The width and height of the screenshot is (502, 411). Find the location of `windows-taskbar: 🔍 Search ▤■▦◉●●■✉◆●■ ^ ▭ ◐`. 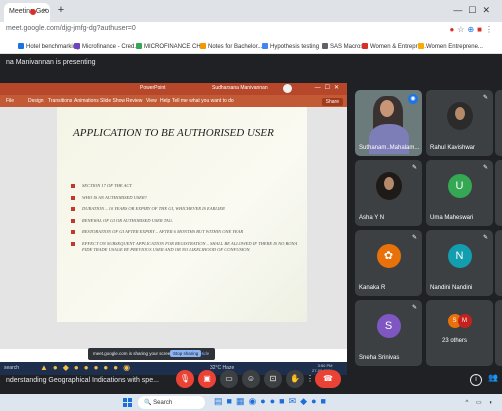

windows-taskbar: 🔍 Search ▤■▦◉●●■✉◆●■ ^ ▭ ◐ is located at coordinates (251, 402).